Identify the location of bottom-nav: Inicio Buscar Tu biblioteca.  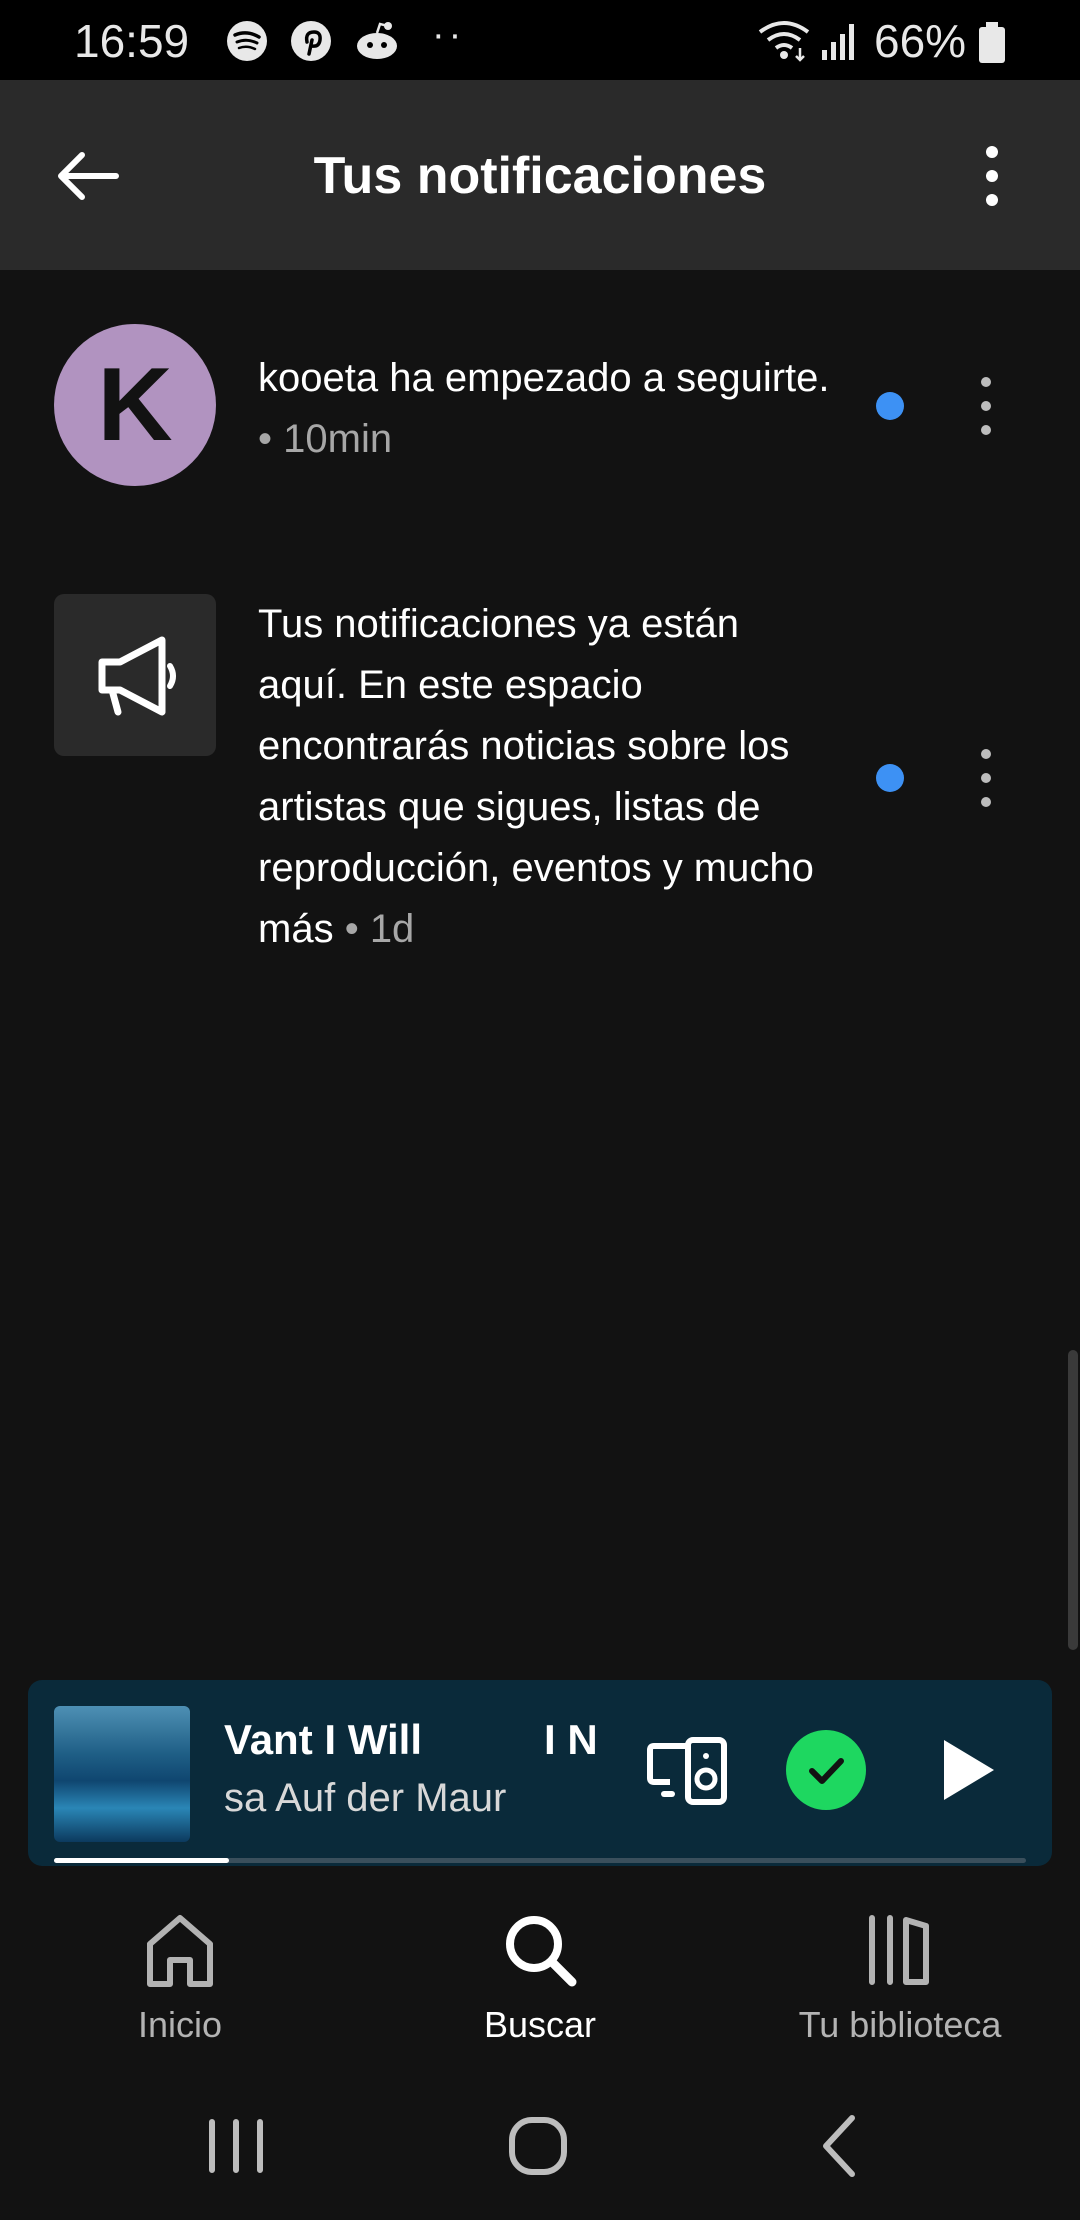
(540, 1975).